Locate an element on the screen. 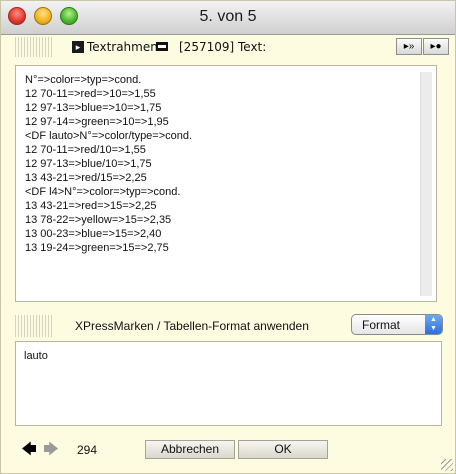 The width and height of the screenshot is (456, 474). cancel-button: Abbrechen is located at coordinates (190, 449).